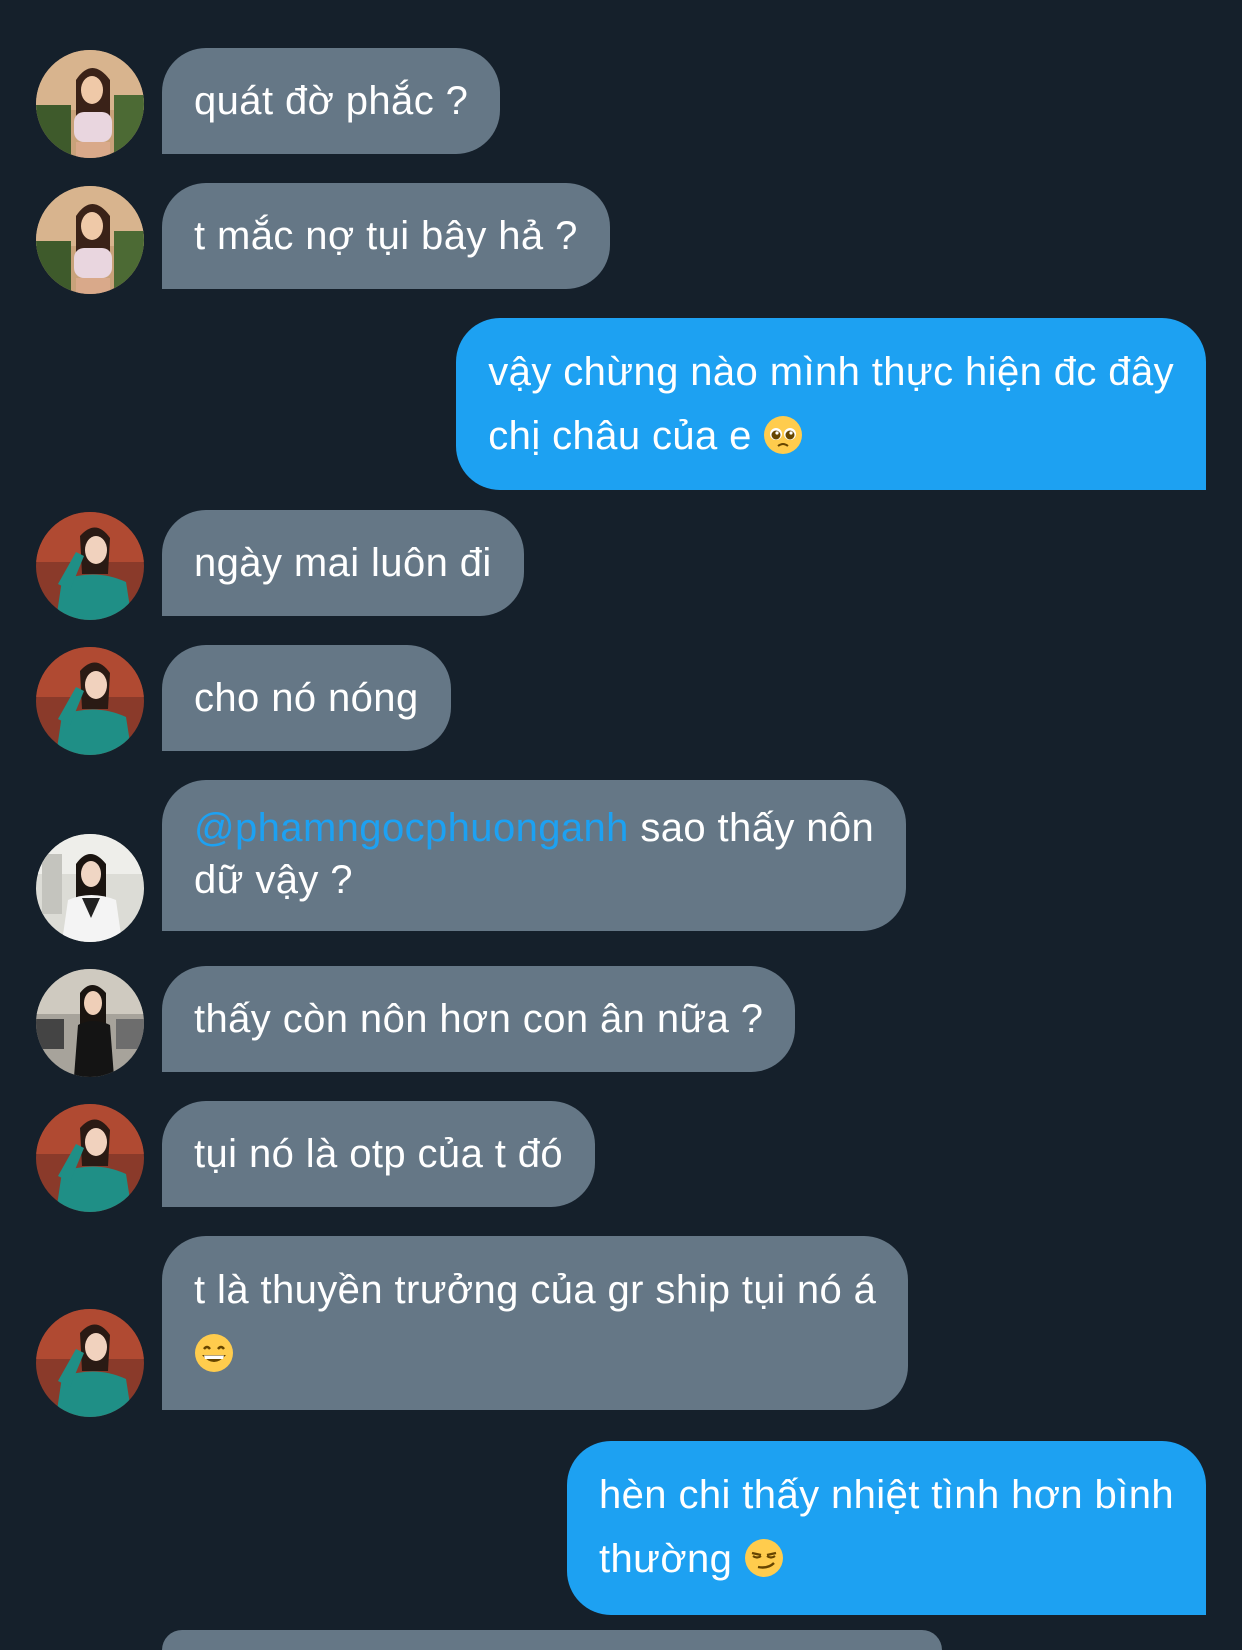 This screenshot has height=1650, width=1242. Describe the element at coordinates (535, 1290) in the screenshot. I see `message-text-line-1: t là thuyền trưởng của gr ship tụi nó á` at that location.